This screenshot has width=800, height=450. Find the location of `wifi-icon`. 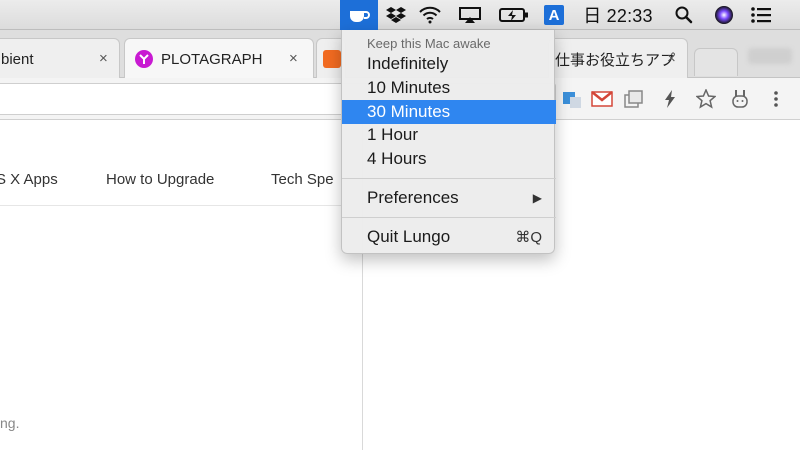

wifi-icon is located at coordinates (430, 15).